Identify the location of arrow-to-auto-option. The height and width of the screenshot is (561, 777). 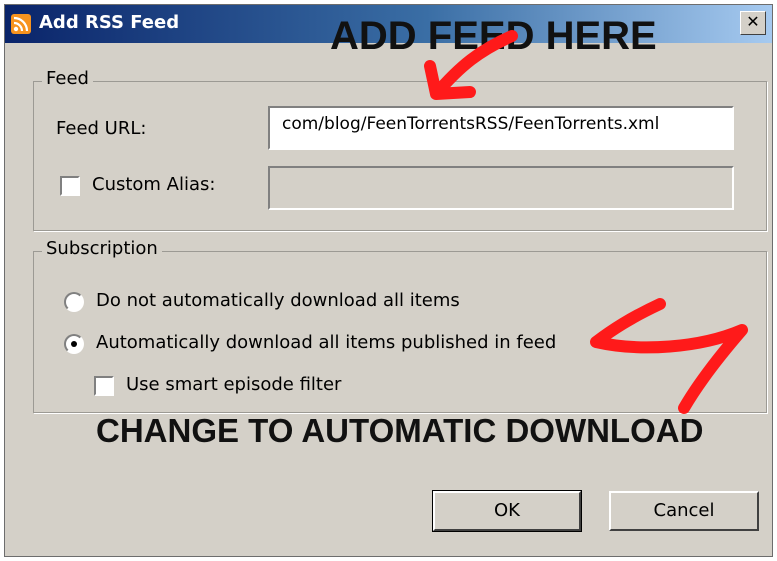
(669, 356).